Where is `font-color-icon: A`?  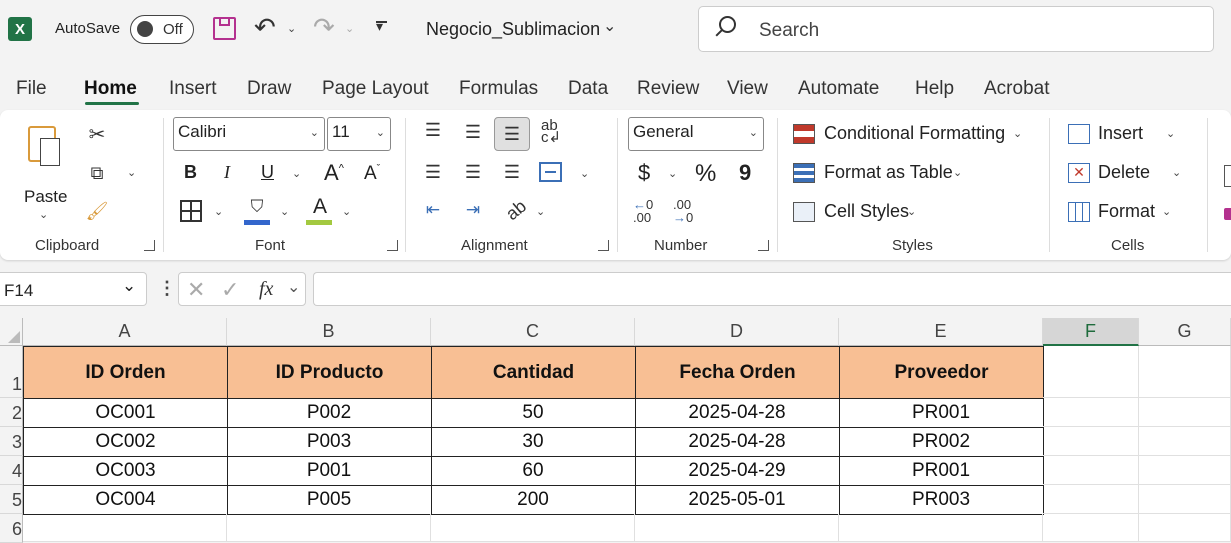 font-color-icon: A is located at coordinates (320, 207).